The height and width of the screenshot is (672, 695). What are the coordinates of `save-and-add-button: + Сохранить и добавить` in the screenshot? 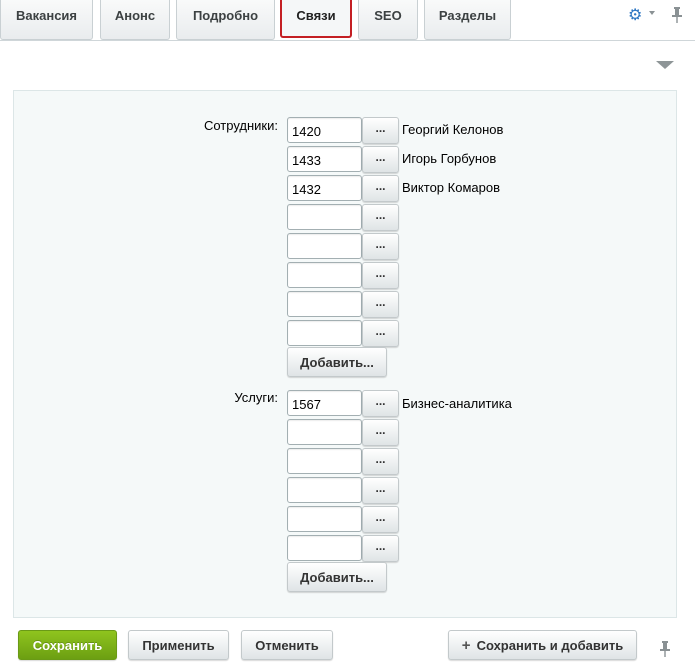 It's located at (542, 645).